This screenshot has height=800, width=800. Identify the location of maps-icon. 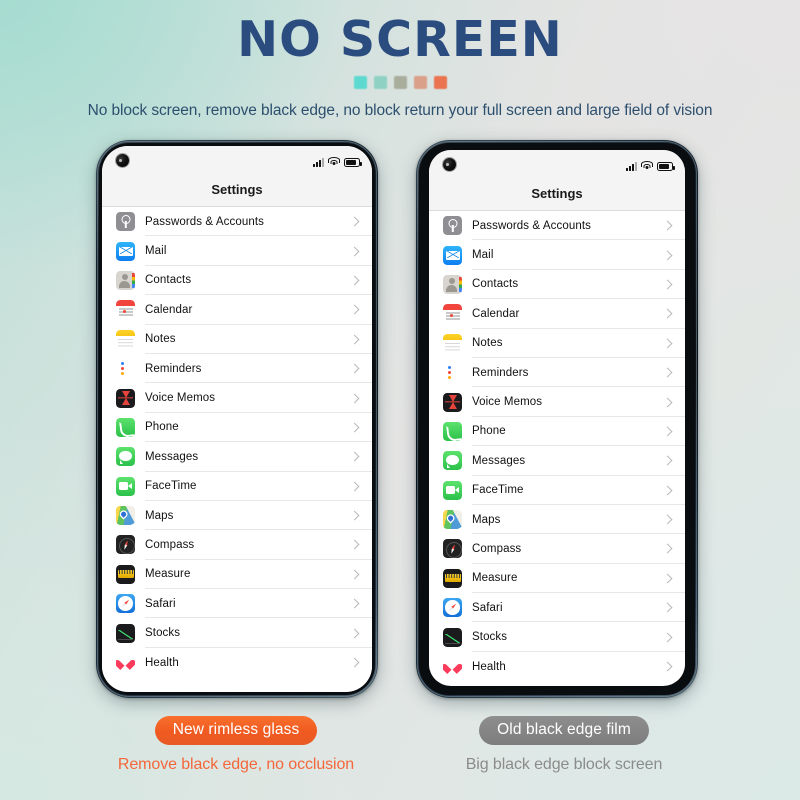
(452, 520).